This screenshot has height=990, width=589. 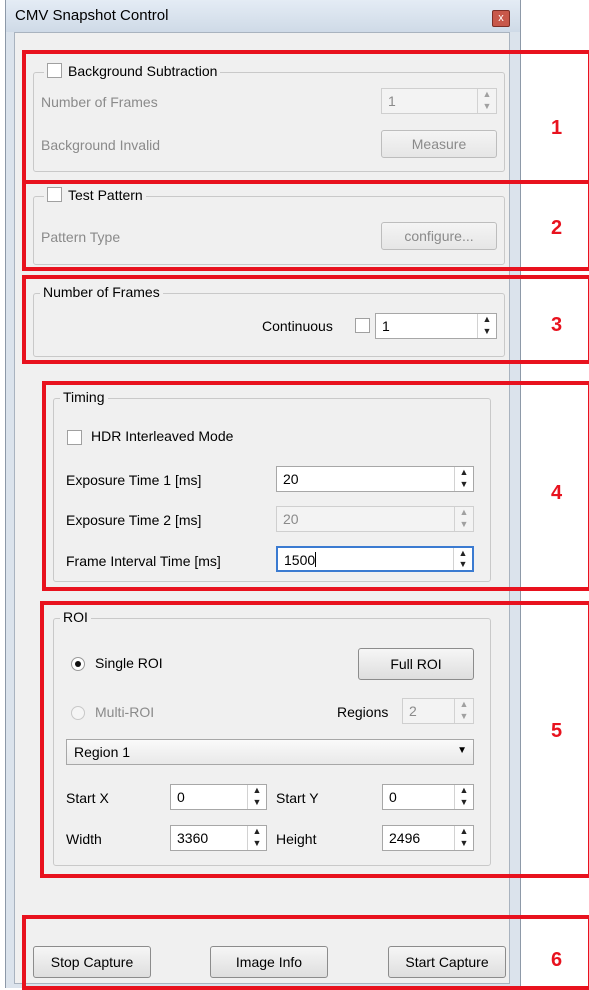 What do you see at coordinates (557, 960) in the screenshot?
I see `annotation-number-6: 6` at bounding box center [557, 960].